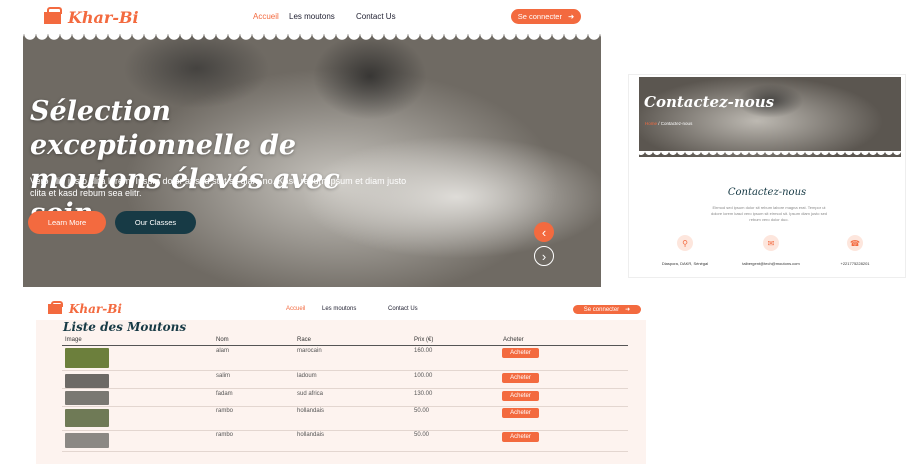  I want to click on contact-address: Diaspora, DAKR, Sénégal, so click(685, 263).